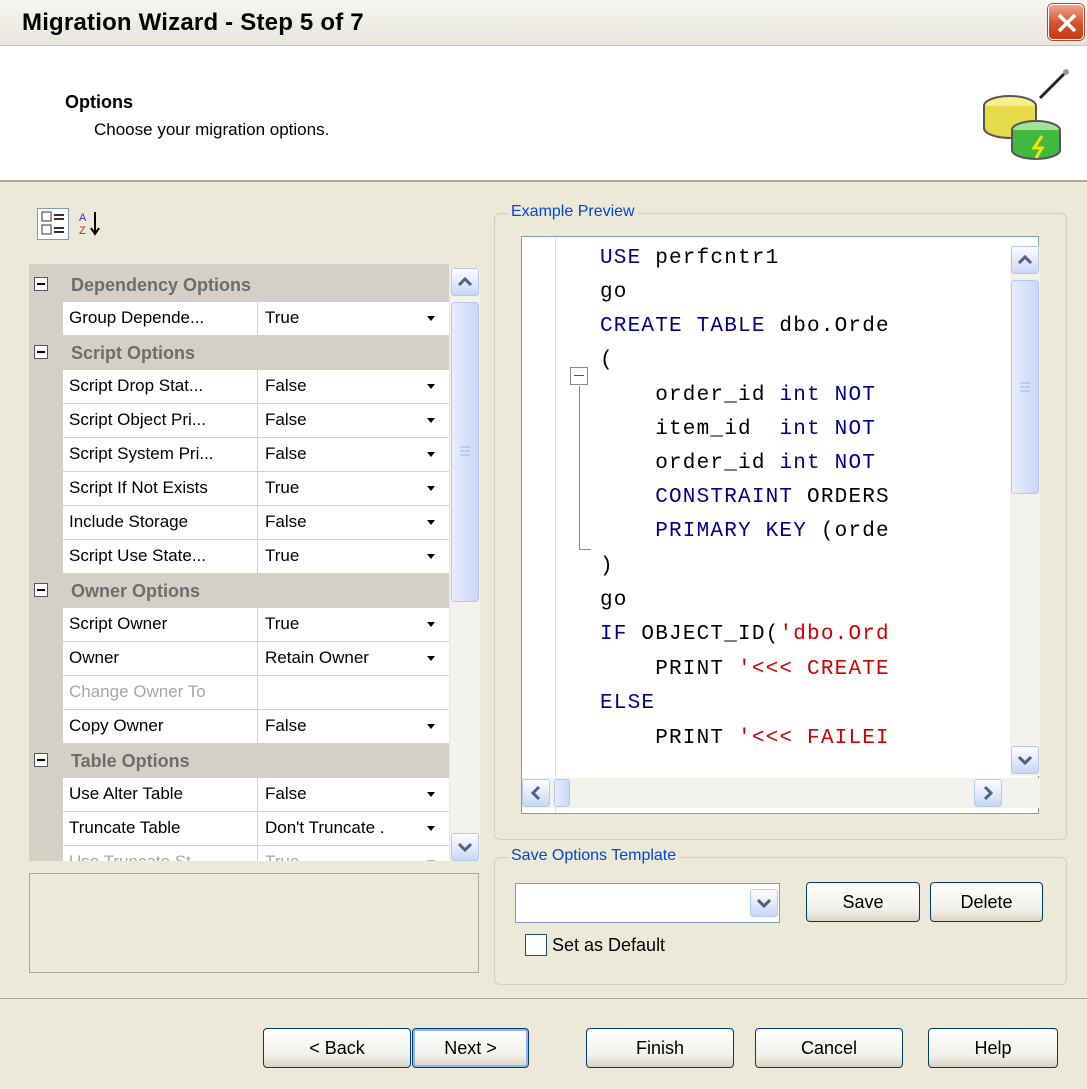  I want to click on property-value: Retain Owner, so click(344, 659).